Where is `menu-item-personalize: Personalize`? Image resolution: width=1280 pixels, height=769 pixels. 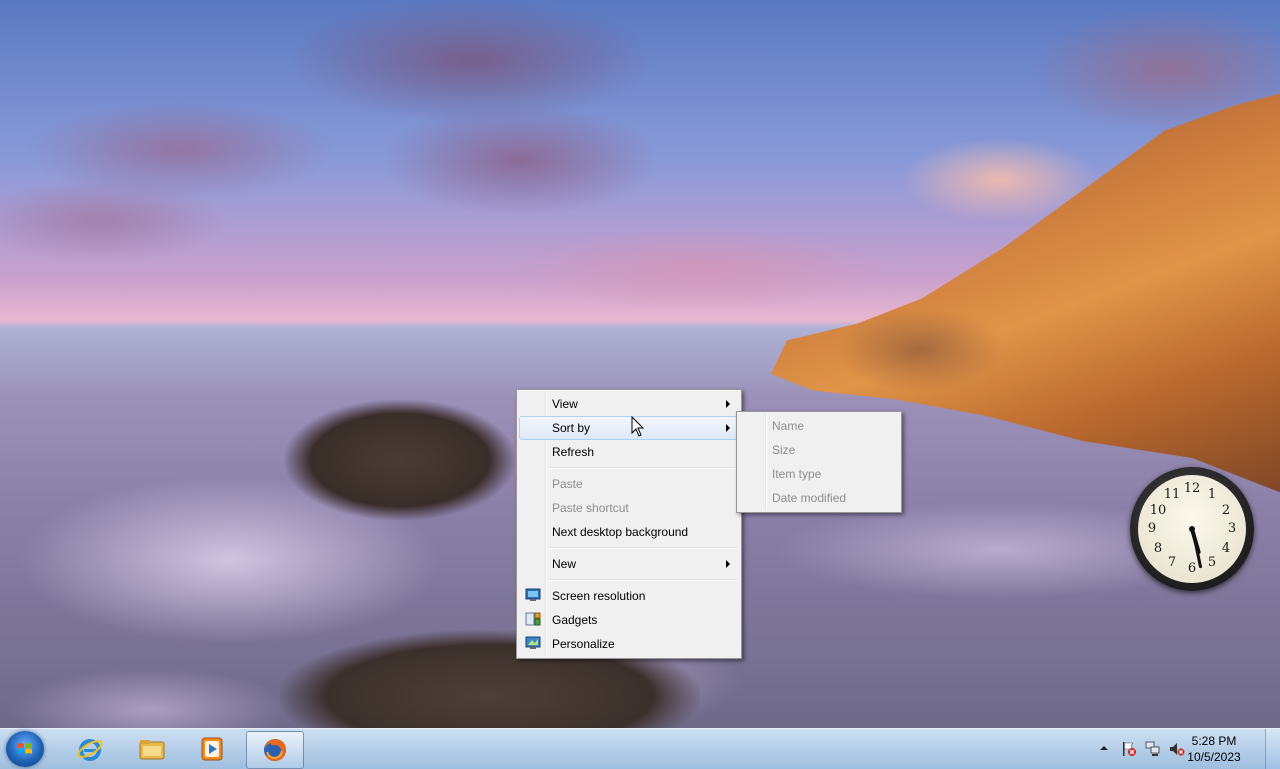
menu-item-personalize: Personalize is located at coordinates (629, 644).